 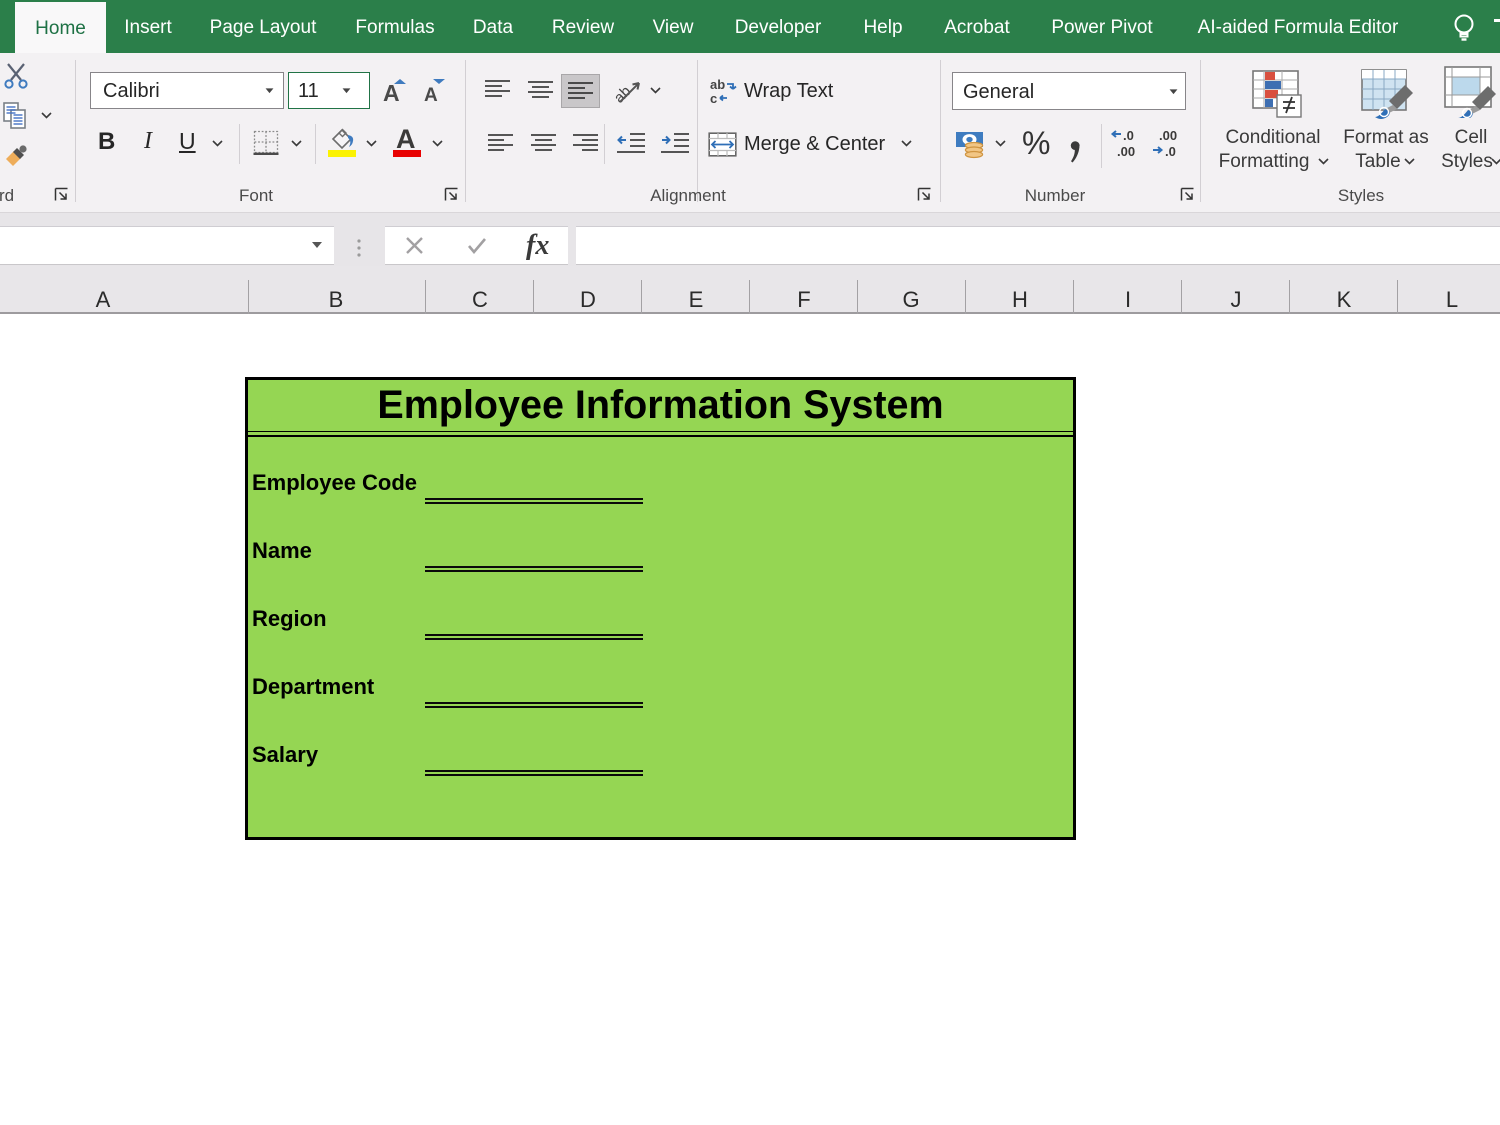 What do you see at coordinates (713, 98) in the screenshot?
I see `svg-text: c` at bounding box center [713, 98].